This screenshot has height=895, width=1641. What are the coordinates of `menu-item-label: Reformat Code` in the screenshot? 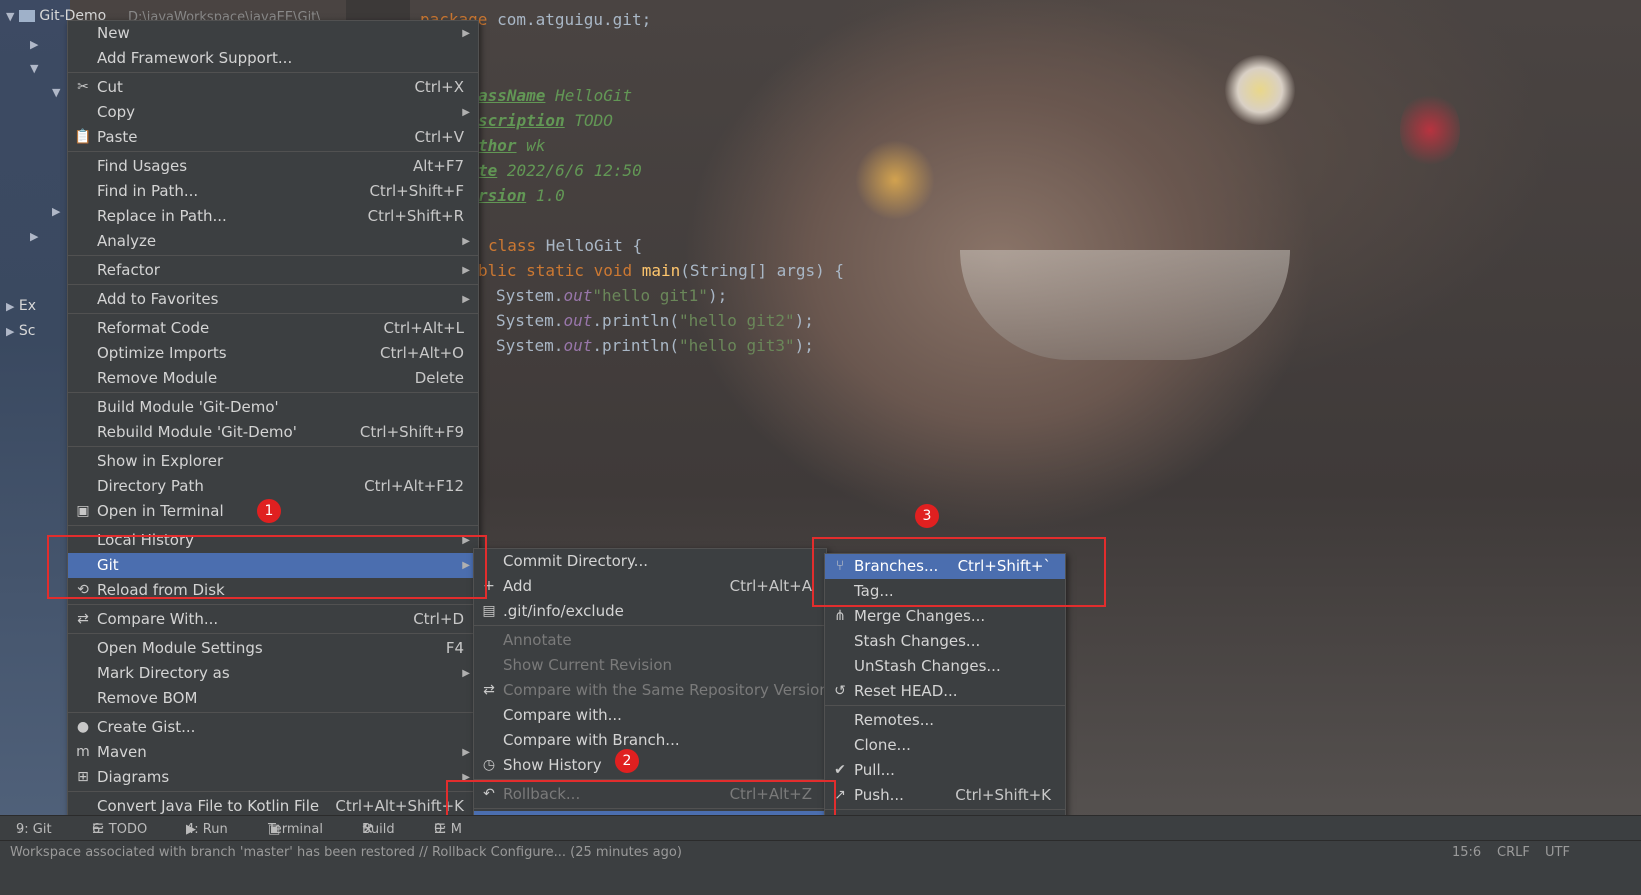 It's located at (153, 328).